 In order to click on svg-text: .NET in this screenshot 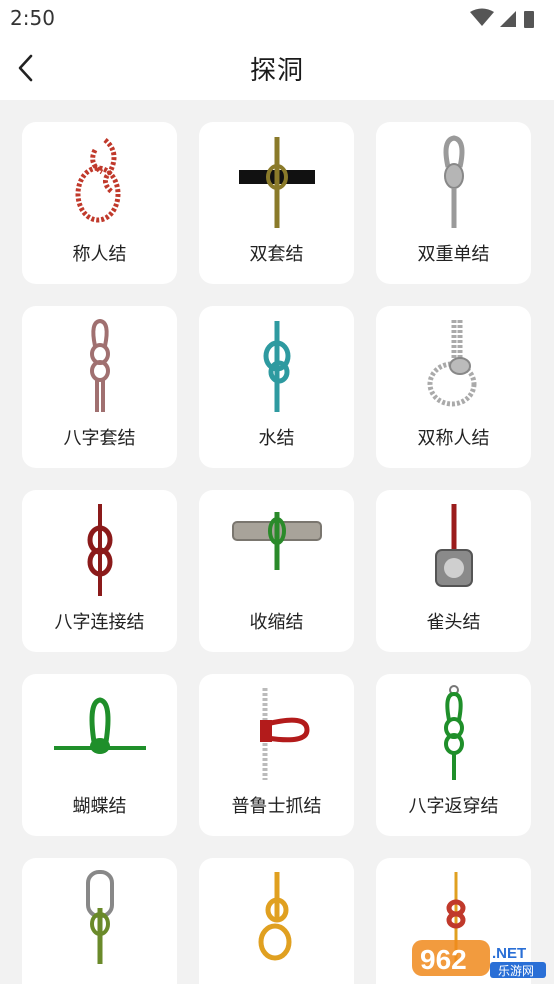, I will do `click(509, 953)`.